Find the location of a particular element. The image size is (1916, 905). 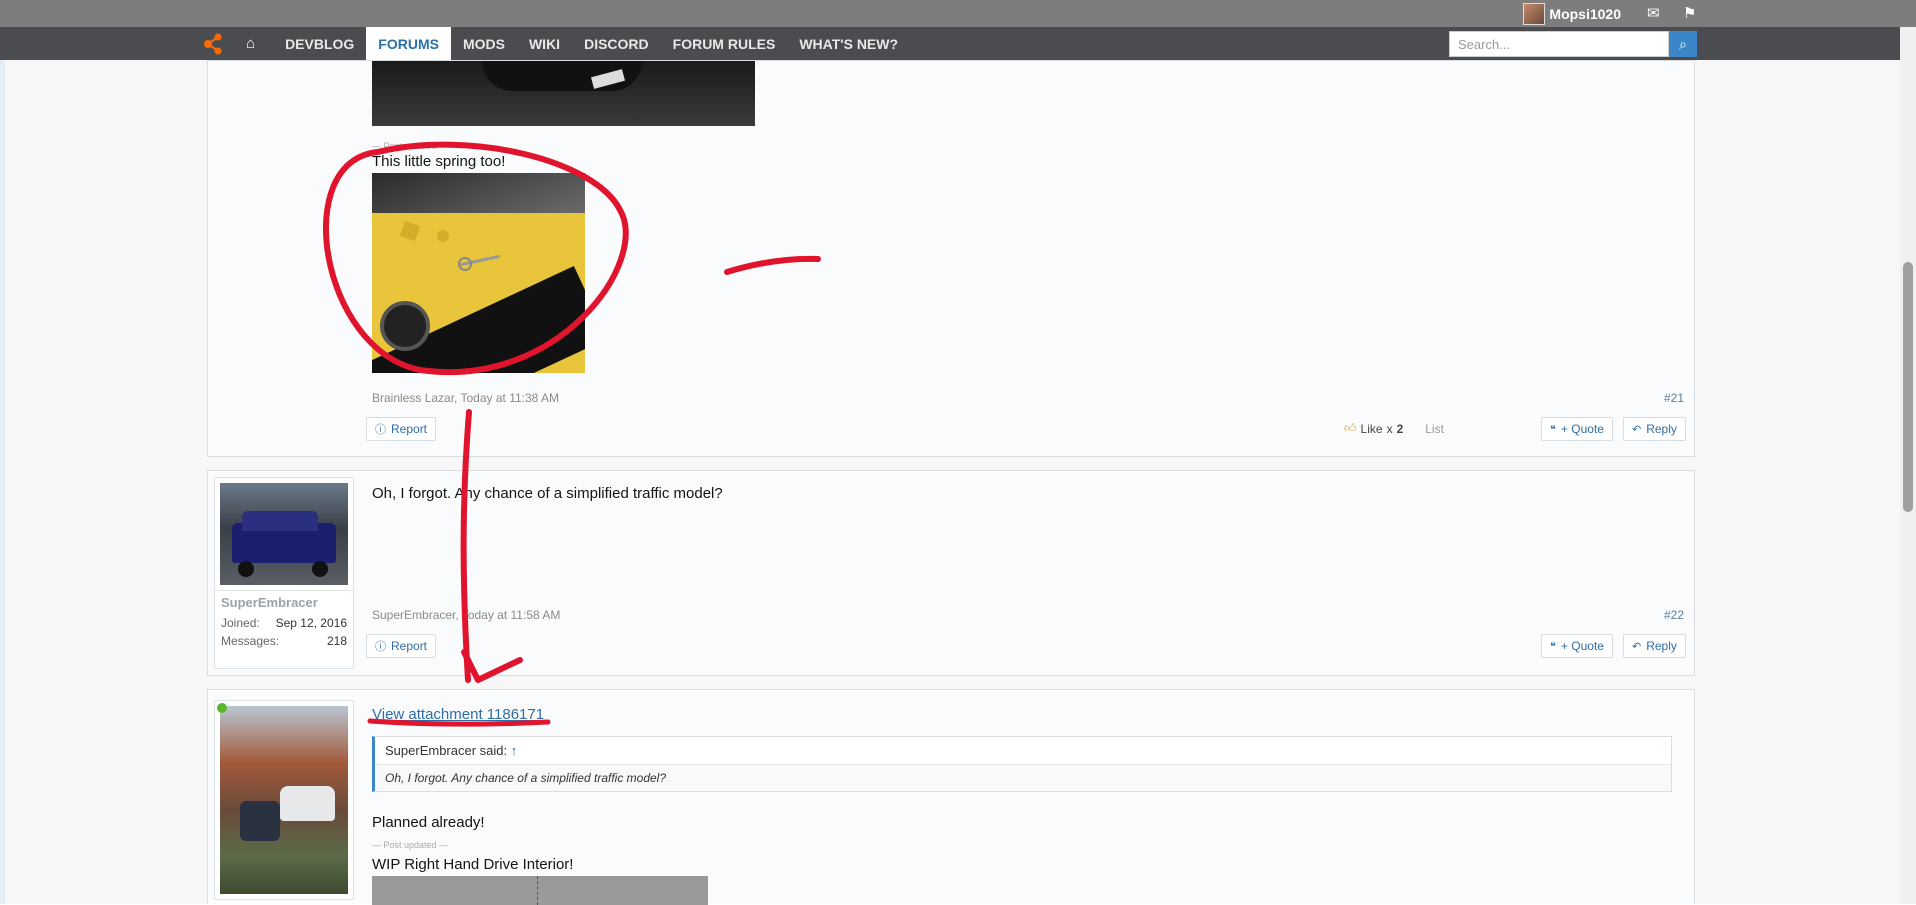

scrollbar-thumb is located at coordinates (1908, 387).